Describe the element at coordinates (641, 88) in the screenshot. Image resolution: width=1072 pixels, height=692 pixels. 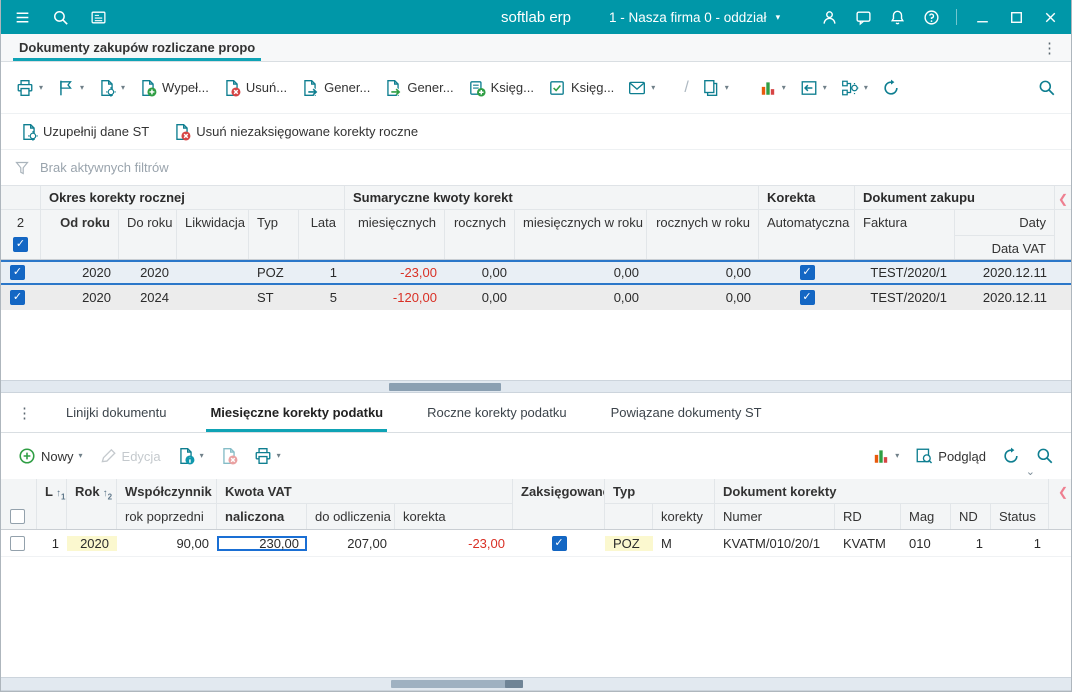
I see `send-button: ▾` at that location.